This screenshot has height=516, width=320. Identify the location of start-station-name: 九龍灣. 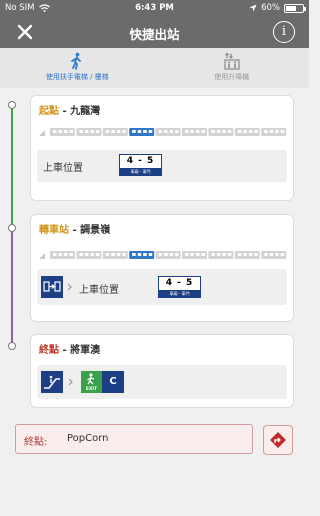
(85, 111).